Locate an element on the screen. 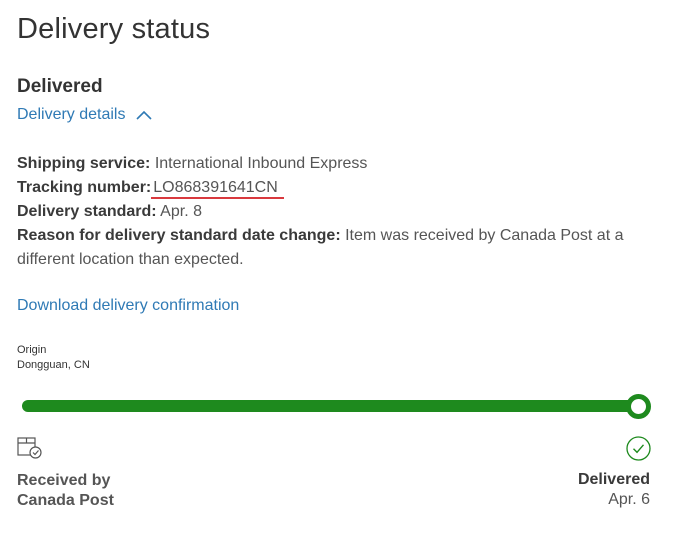 The height and width of the screenshot is (538, 688). delivered-date: Apr. 6 is located at coordinates (629, 499).